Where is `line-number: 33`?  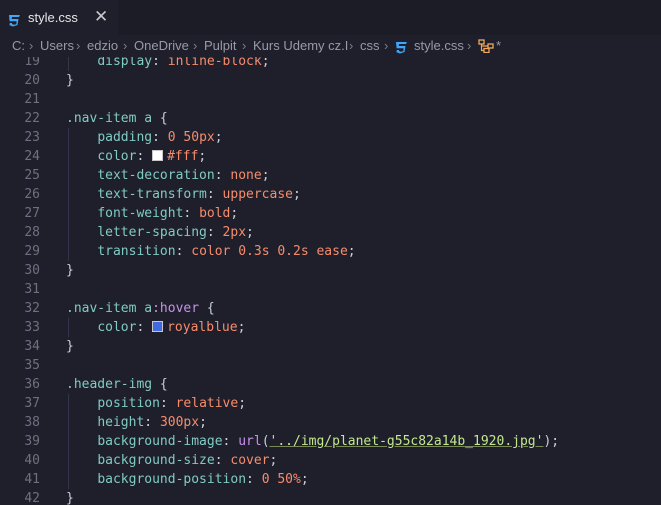
line-number: 33 is located at coordinates (32, 327).